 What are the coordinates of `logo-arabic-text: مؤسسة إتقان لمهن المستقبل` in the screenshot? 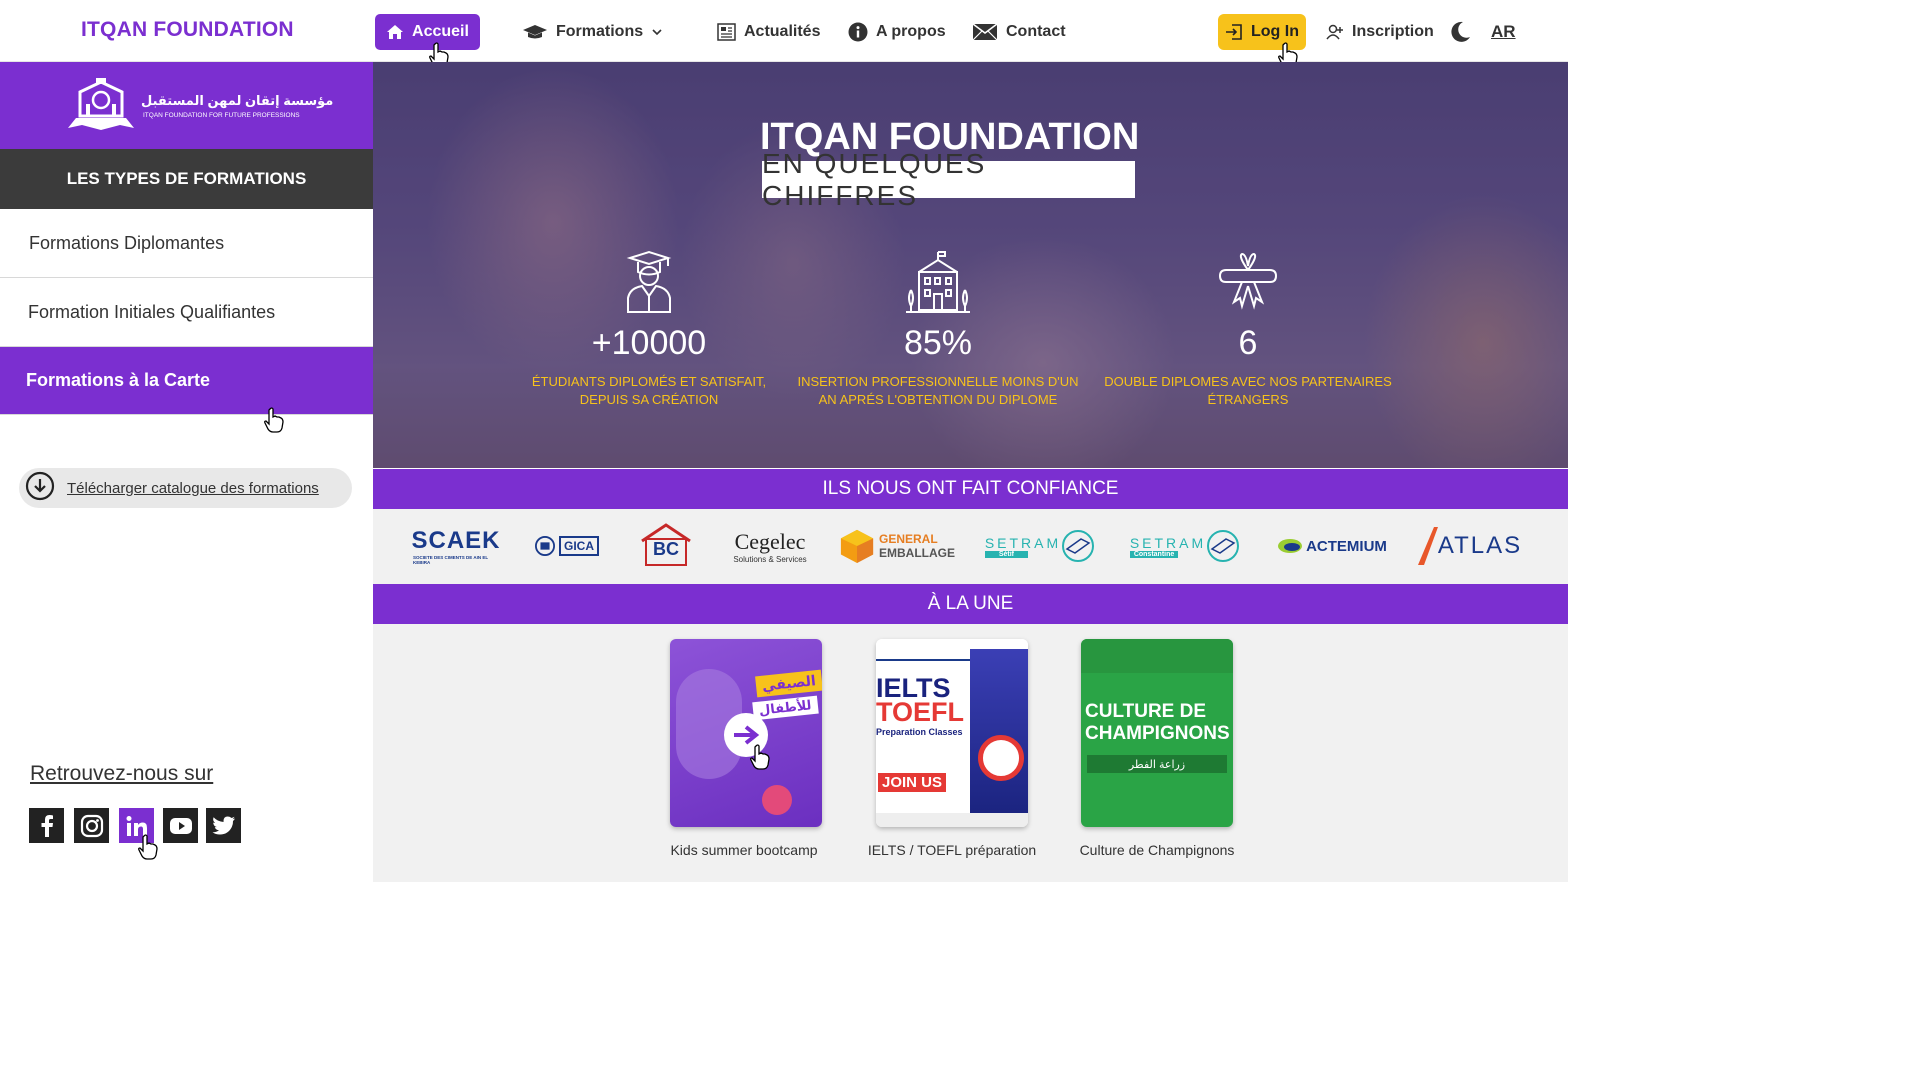 It's located at (237, 100).